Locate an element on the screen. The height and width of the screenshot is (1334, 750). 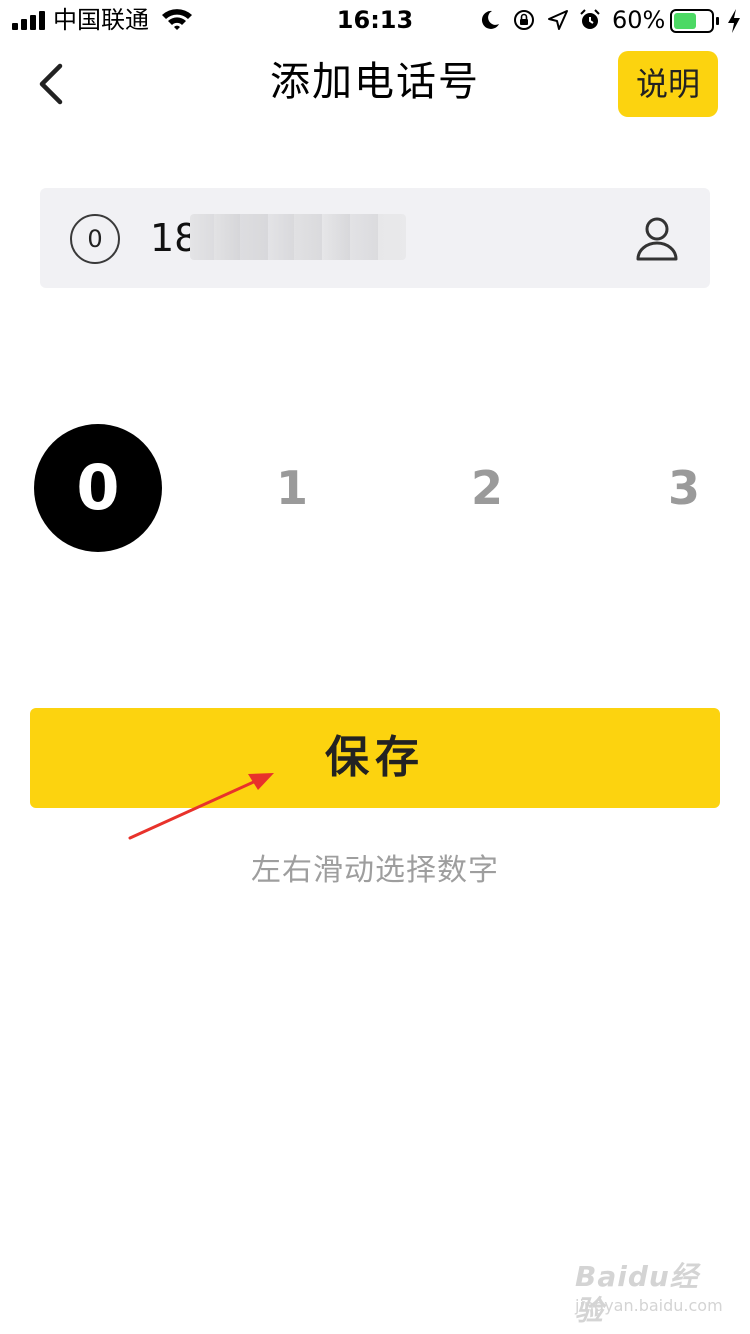
digit-picker: 0 1 2 3 is located at coordinates (375, 489).